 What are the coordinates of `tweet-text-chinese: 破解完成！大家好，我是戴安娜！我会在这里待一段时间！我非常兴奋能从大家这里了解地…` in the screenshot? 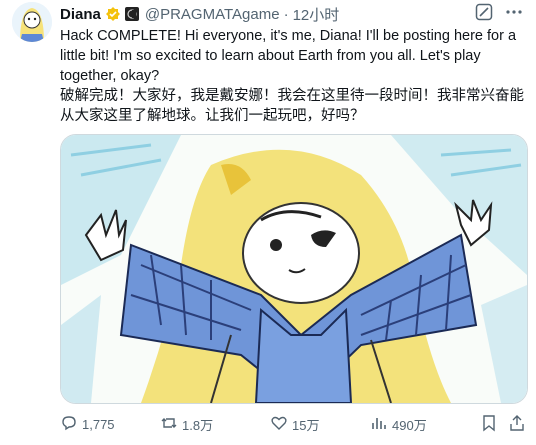 It's located at (292, 106).